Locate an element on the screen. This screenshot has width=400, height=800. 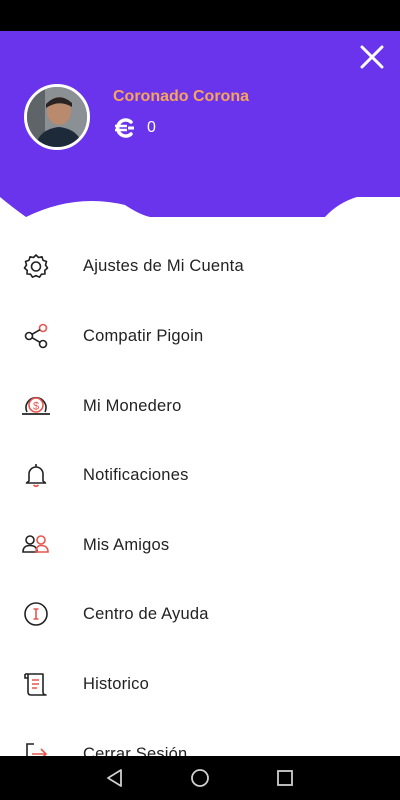
menu-item-label: Compatir Pigoin is located at coordinates (143, 335).